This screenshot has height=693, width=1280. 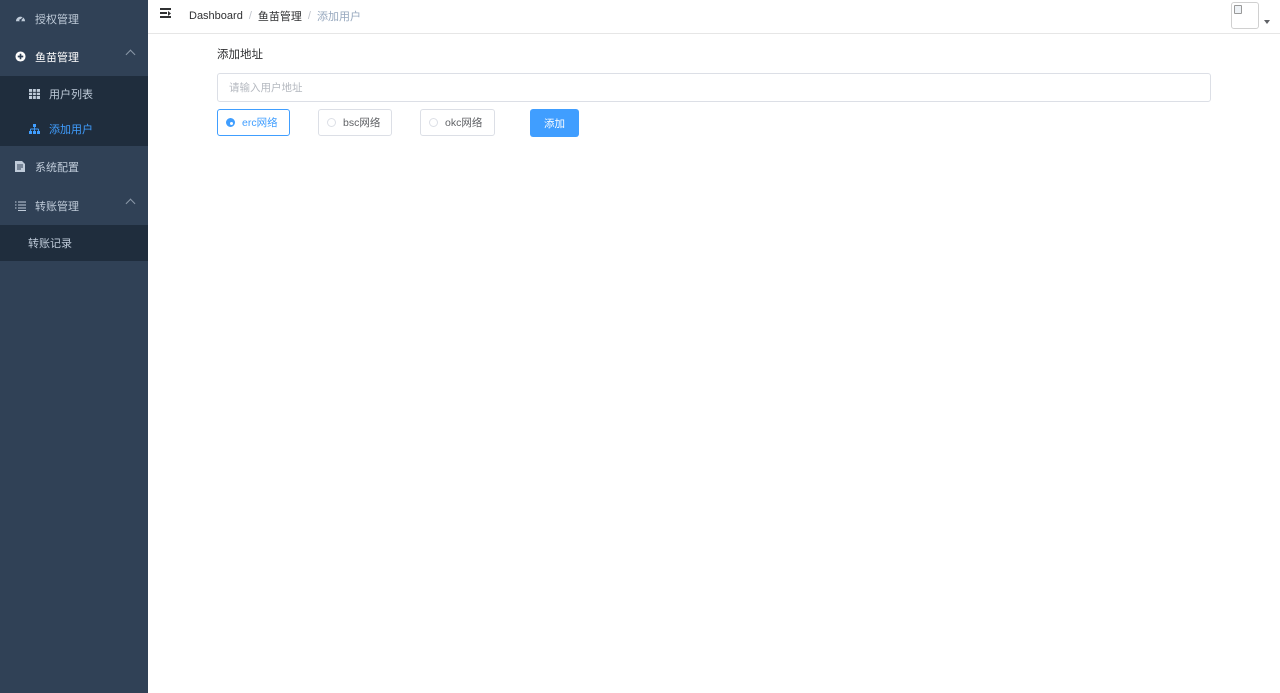 I want to click on radio-checked-icon, so click(x=230, y=122).